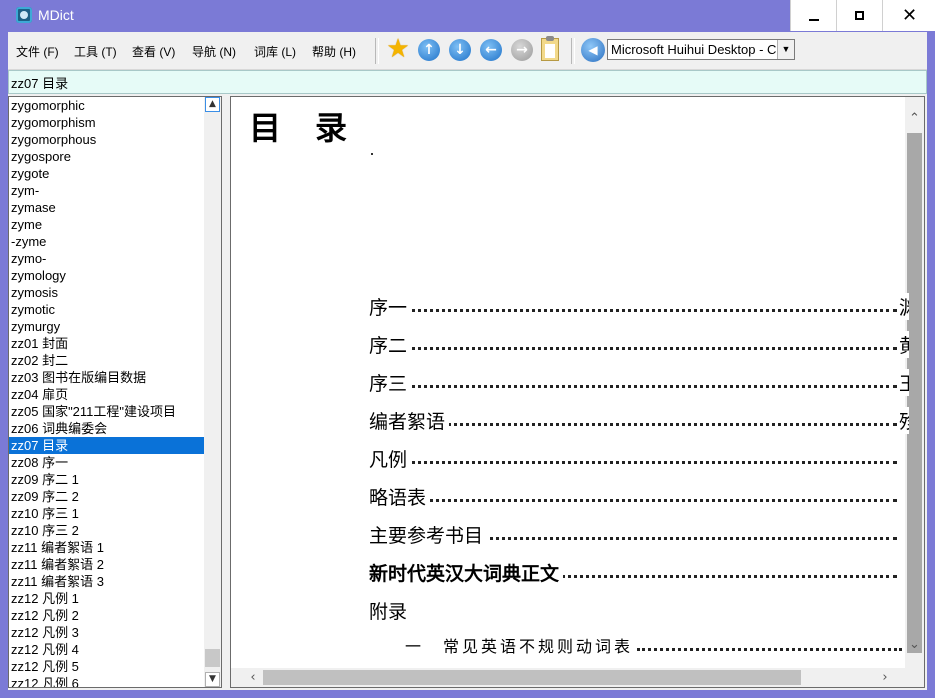 Image resolution: width=935 pixels, height=698 pixels. Describe the element at coordinates (106, 462) in the screenshot. I see `list-item: zz08 序一` at that location.